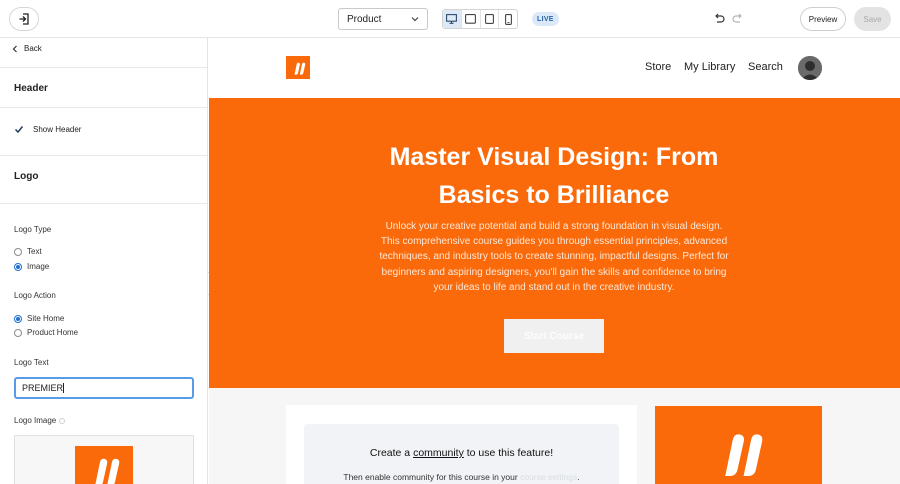  Describe the element at coordinates (38, 266) in the screenshot. I see `logo-type-option-label: Image` at that location.